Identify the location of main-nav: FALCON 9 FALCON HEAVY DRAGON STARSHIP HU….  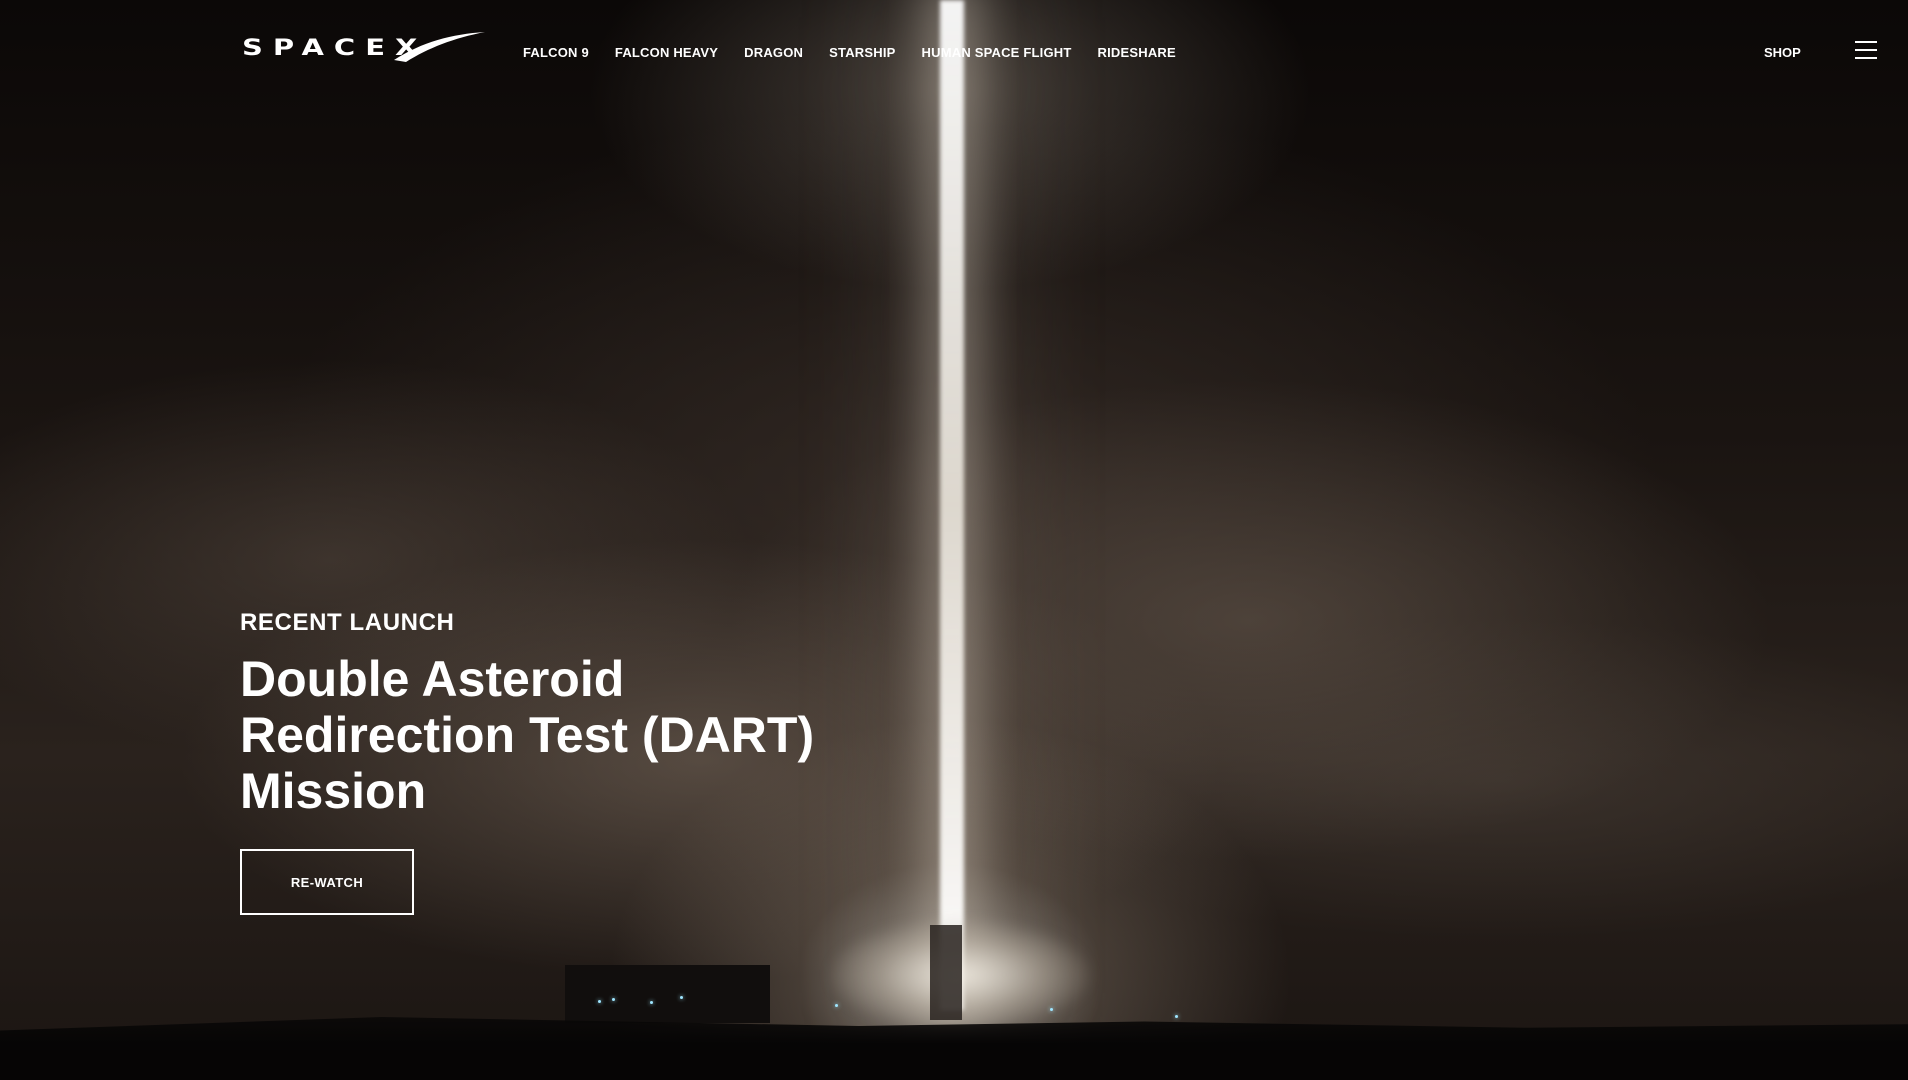
(862, 52).